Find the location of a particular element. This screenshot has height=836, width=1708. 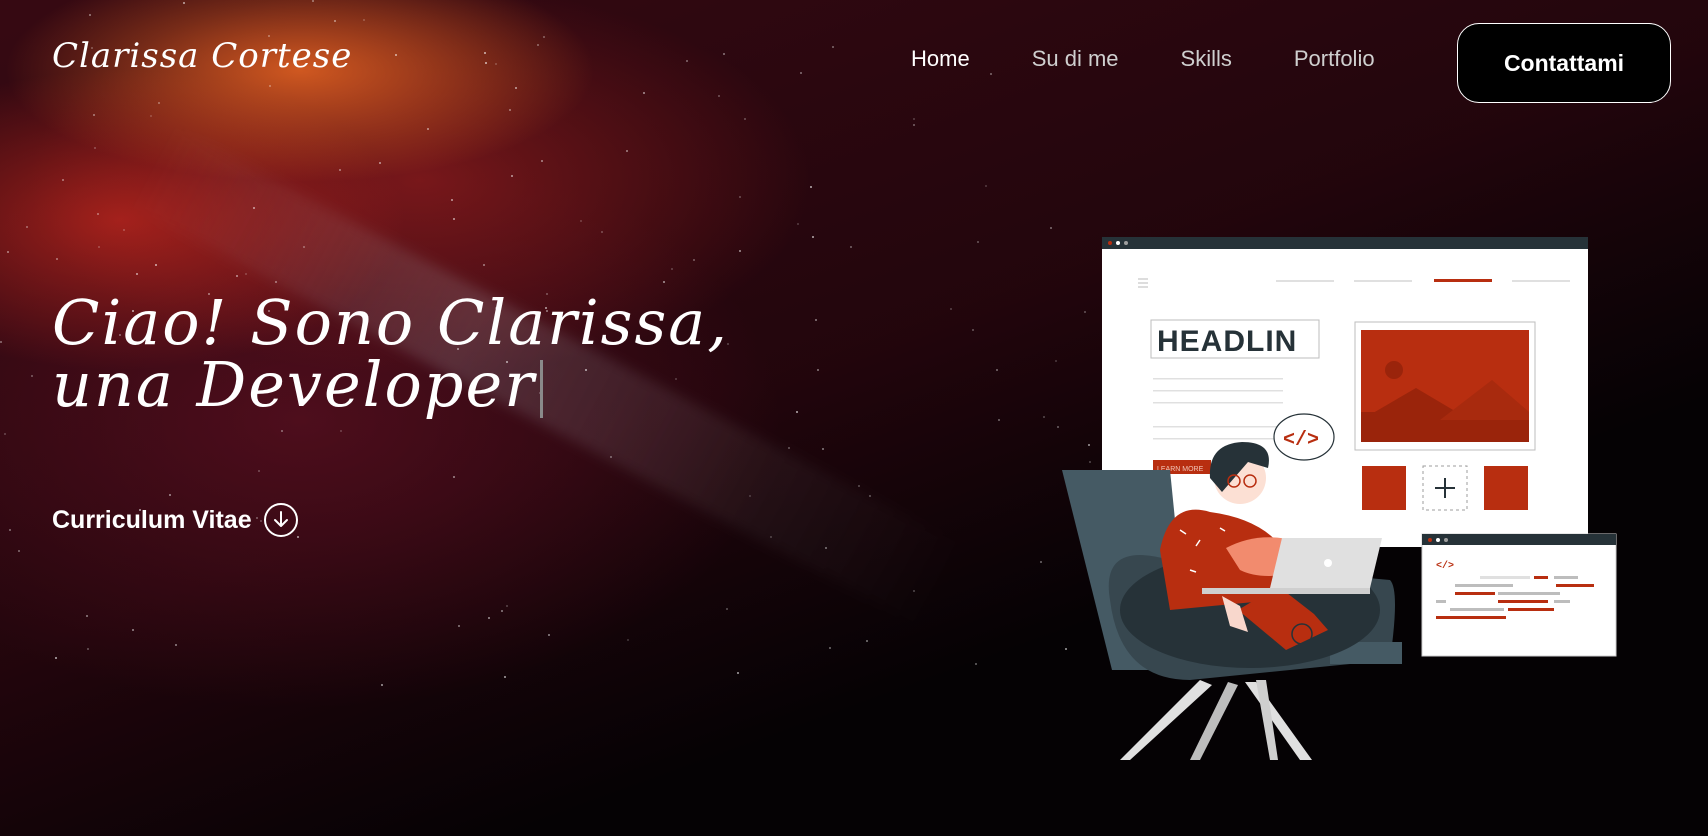

code-window-symbol: </> is located at coordinates (1445, 566).